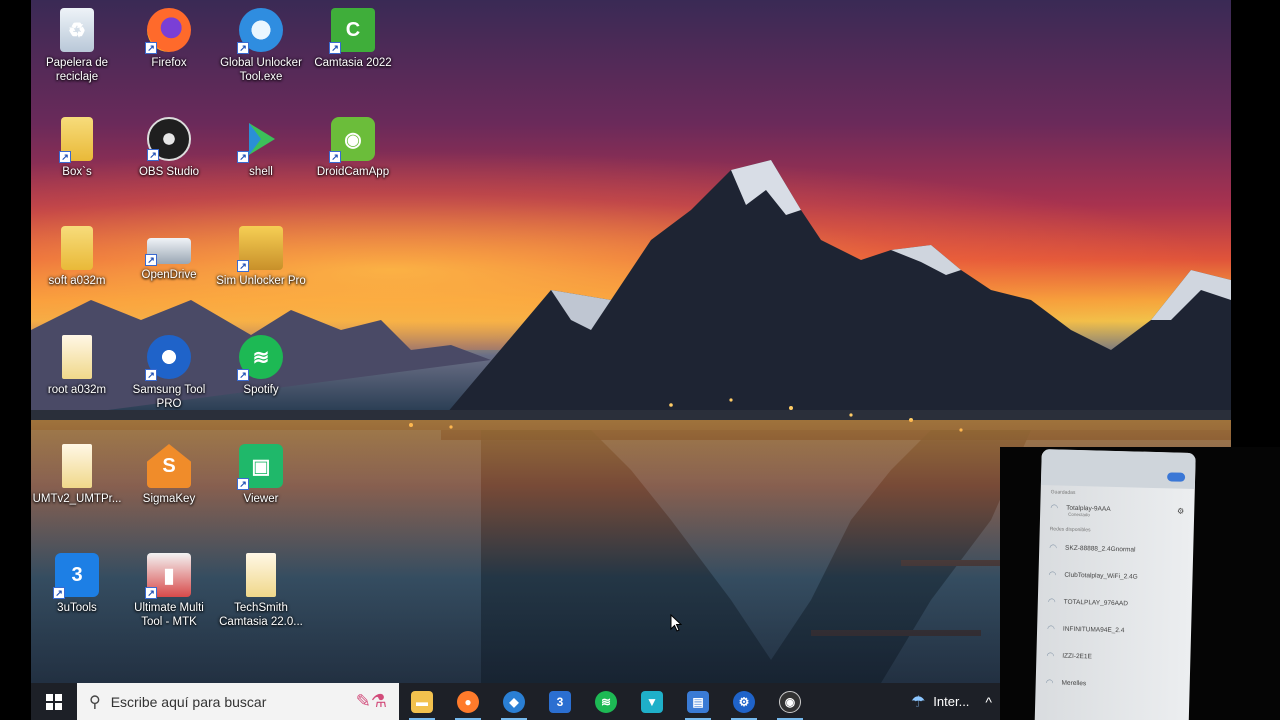 The image size is (1280, 720). What do you see at coordinates (260, 467) in the screenshot?
I see `viewer-icon: ▣ ↗` at bounding box center [260, 467].